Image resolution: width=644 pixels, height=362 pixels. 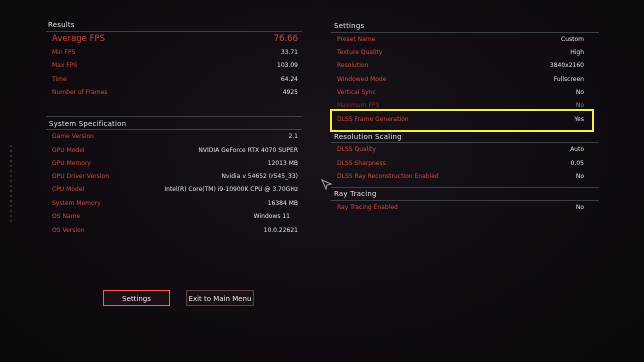 I want to click on stat-label: Max FPS, so click(x=65, y=65).